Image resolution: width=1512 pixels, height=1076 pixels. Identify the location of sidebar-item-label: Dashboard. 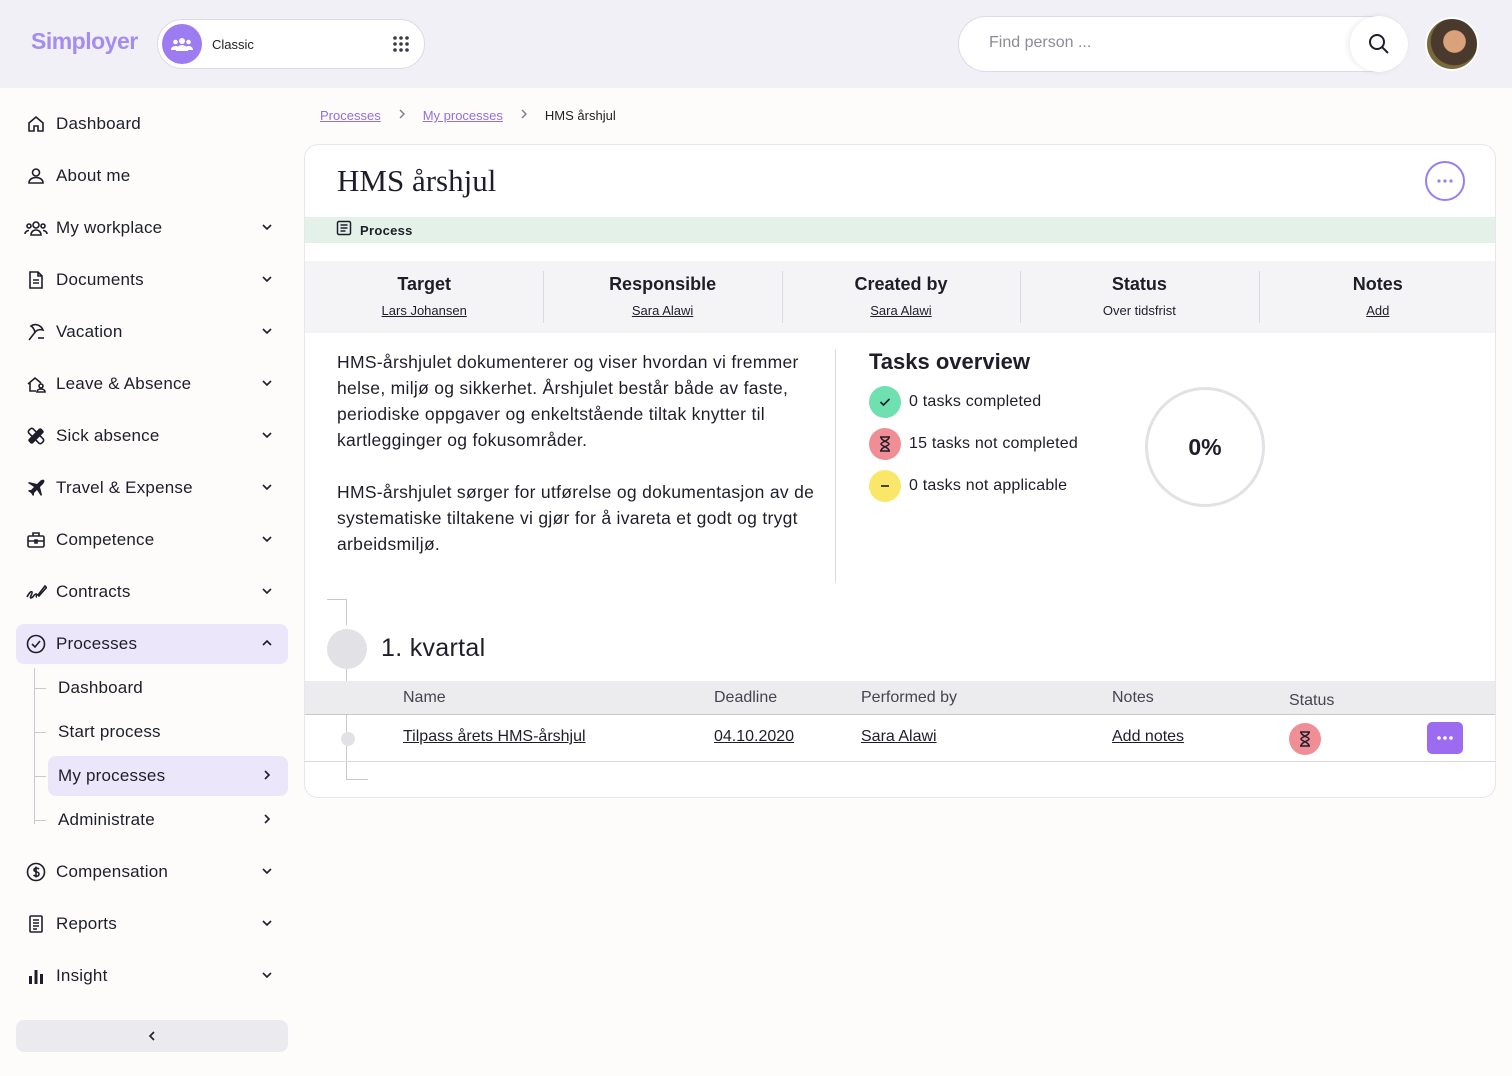
(98, 123).